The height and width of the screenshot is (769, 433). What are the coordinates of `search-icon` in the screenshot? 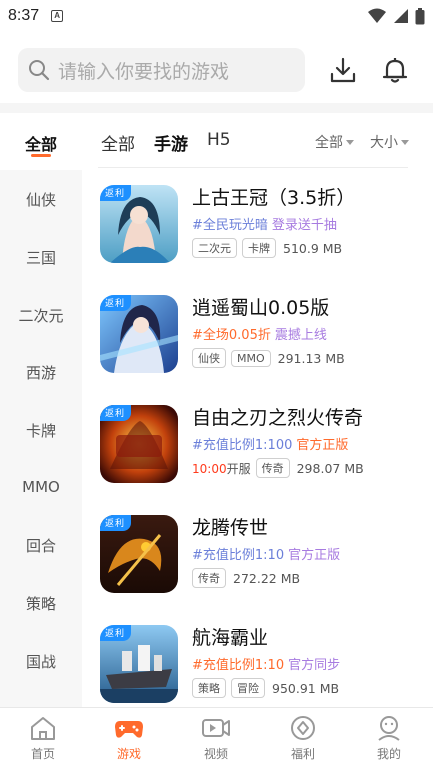 It's located at (39, 70).